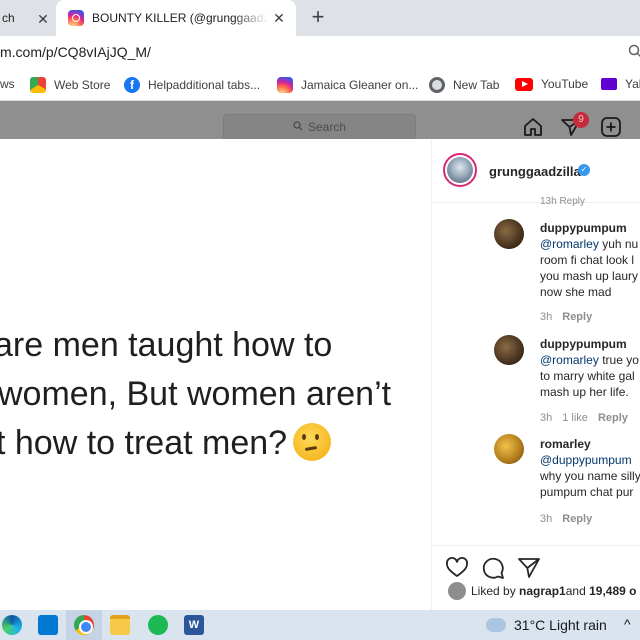  I want to click on avatar-photo, so click(460, 170).